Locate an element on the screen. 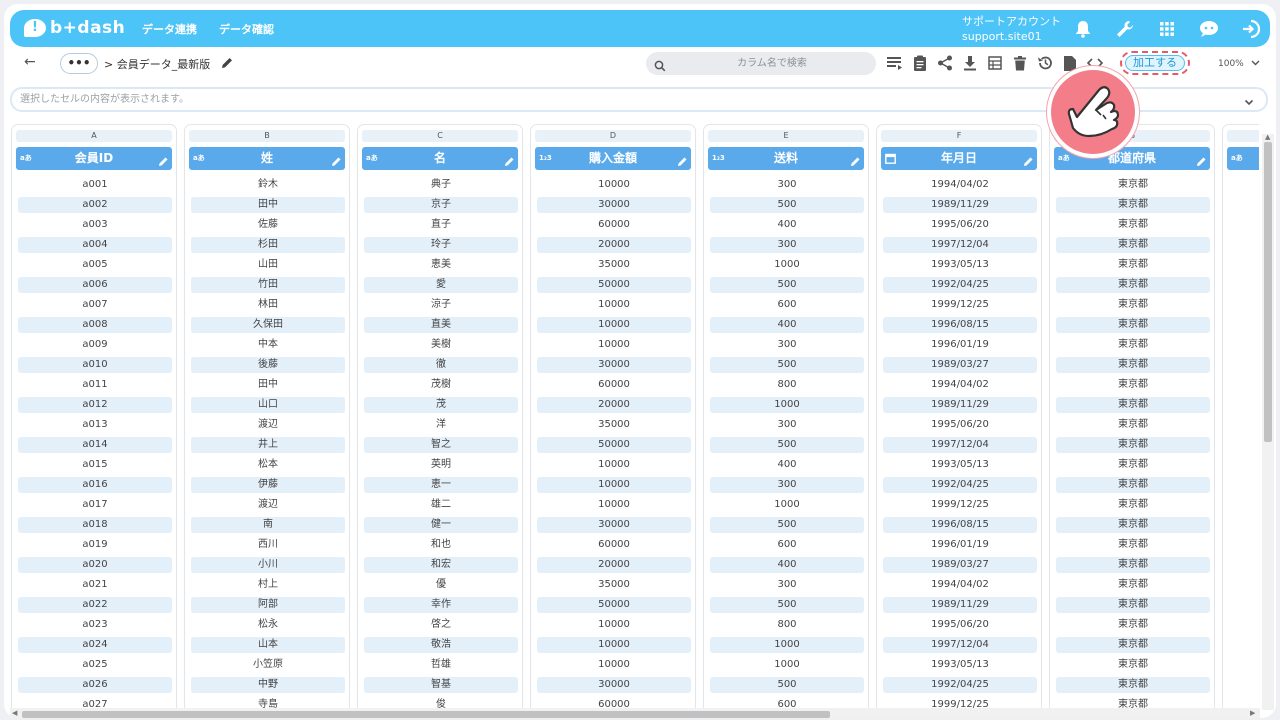 The image size is (1280, 720). column-letter: B is located at coordinates (267, 136).